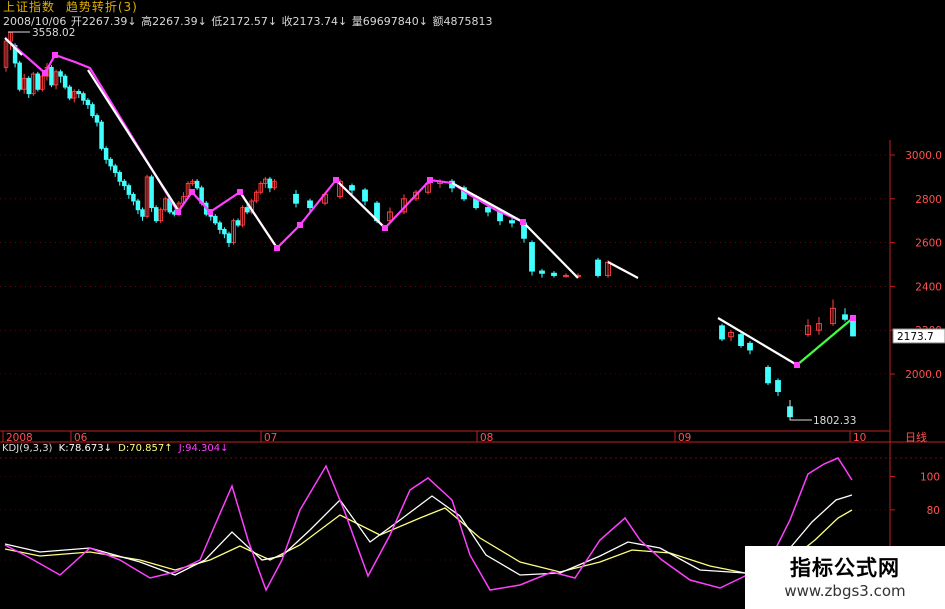  I want to click on price-tick-label: 2000.0, so click(923, 375).